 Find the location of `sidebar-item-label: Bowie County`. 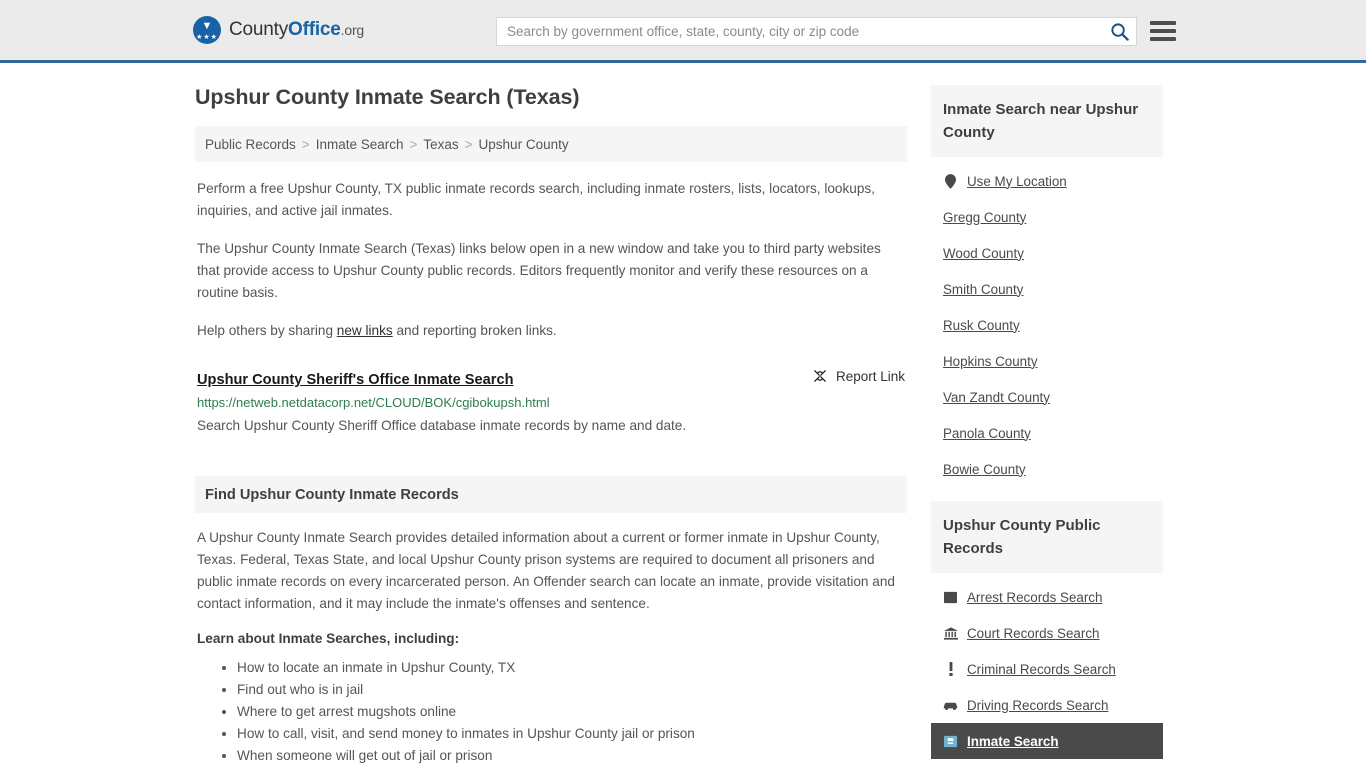

sidebar-item-label: Bowie County is located at coordinates (984, 469).